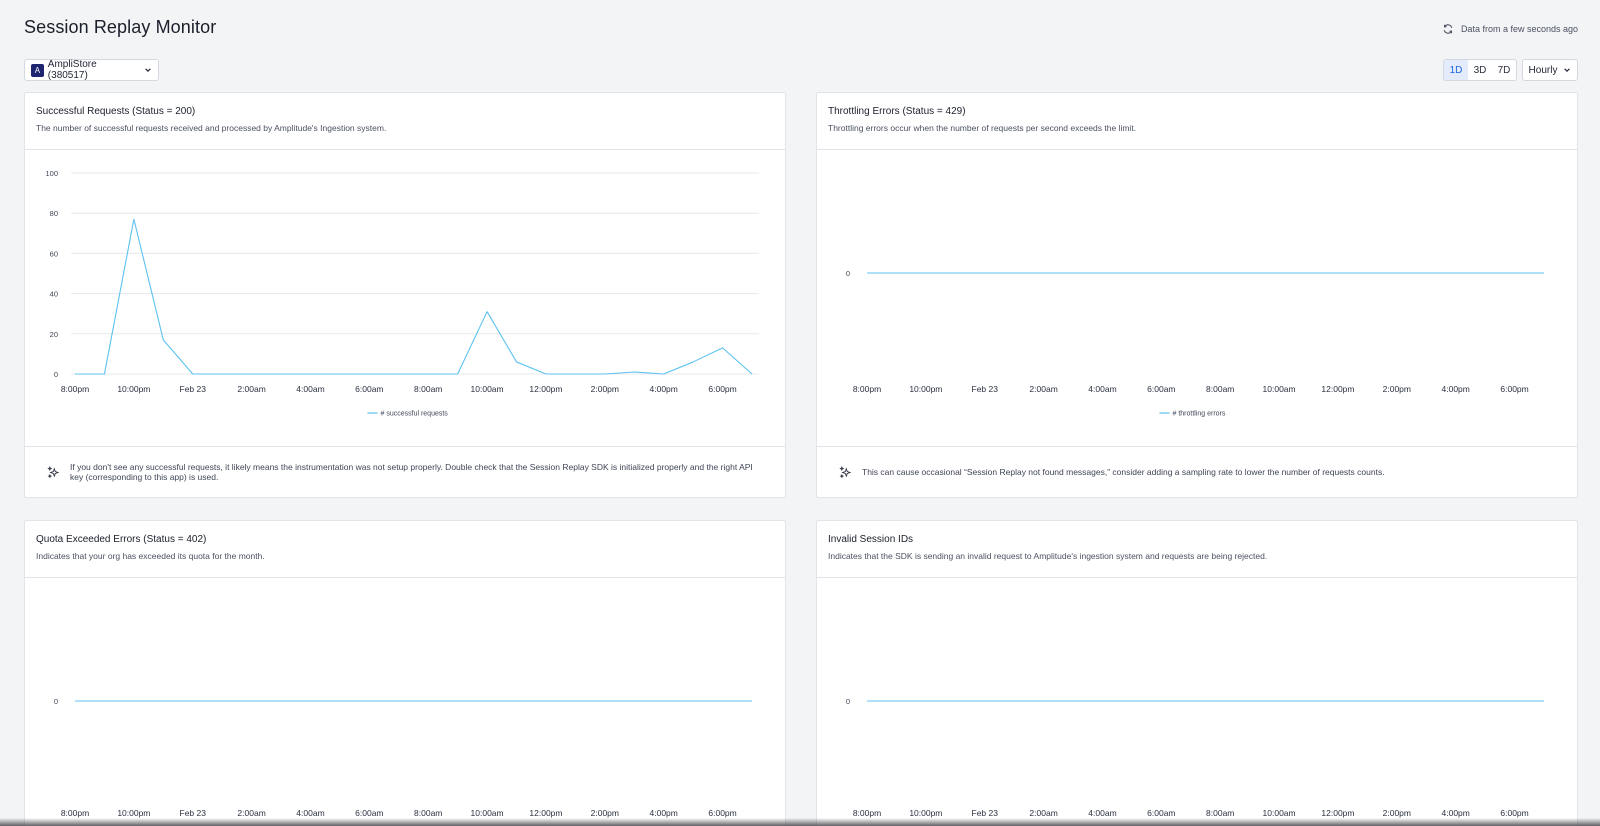  I want to click on data-freshness: Data from a few seconds ago, so click(1510, 29).